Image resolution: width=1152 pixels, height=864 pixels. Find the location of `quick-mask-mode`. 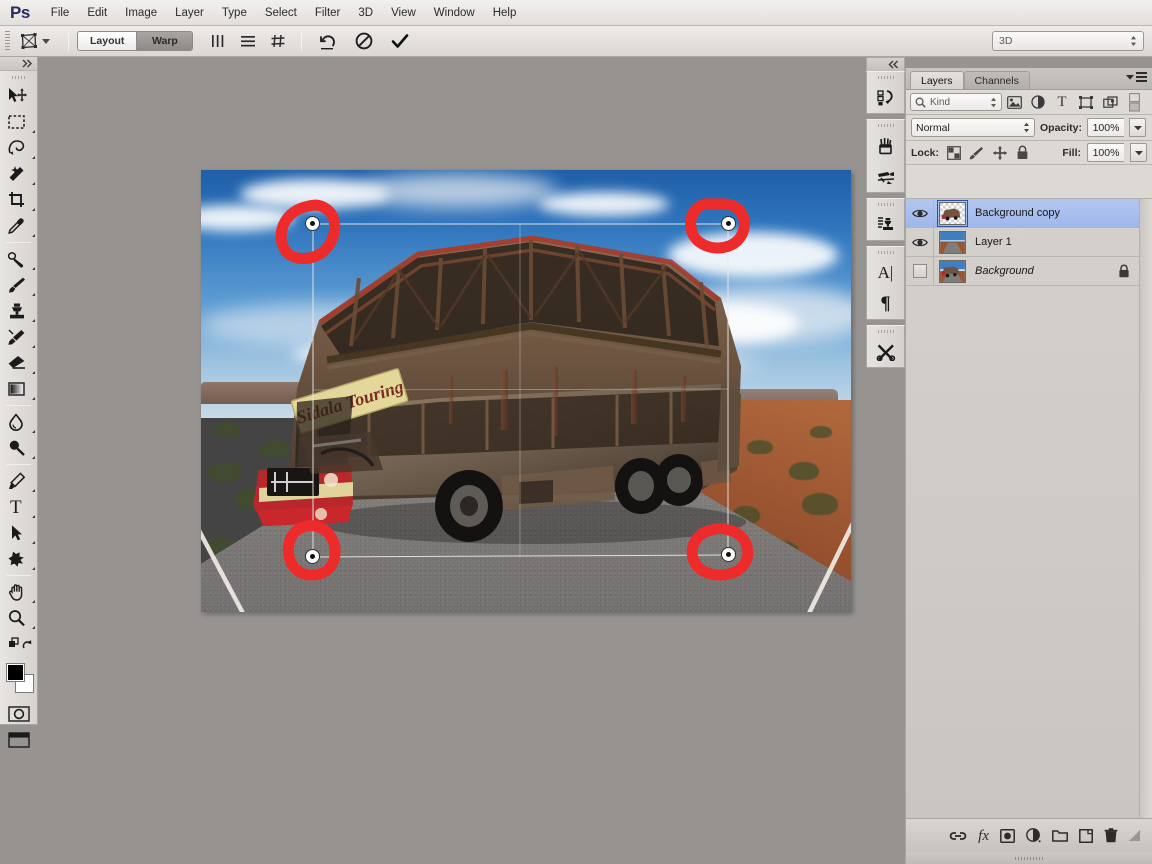

quick-mask-mode is located at coordinates (18, 714).